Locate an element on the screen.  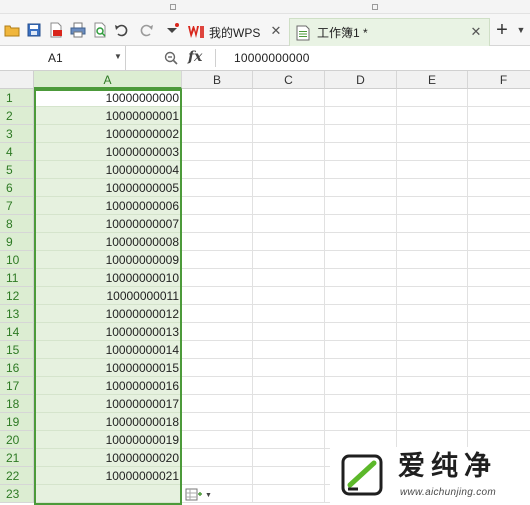
redo-icon is located at coordinates (146, 30).